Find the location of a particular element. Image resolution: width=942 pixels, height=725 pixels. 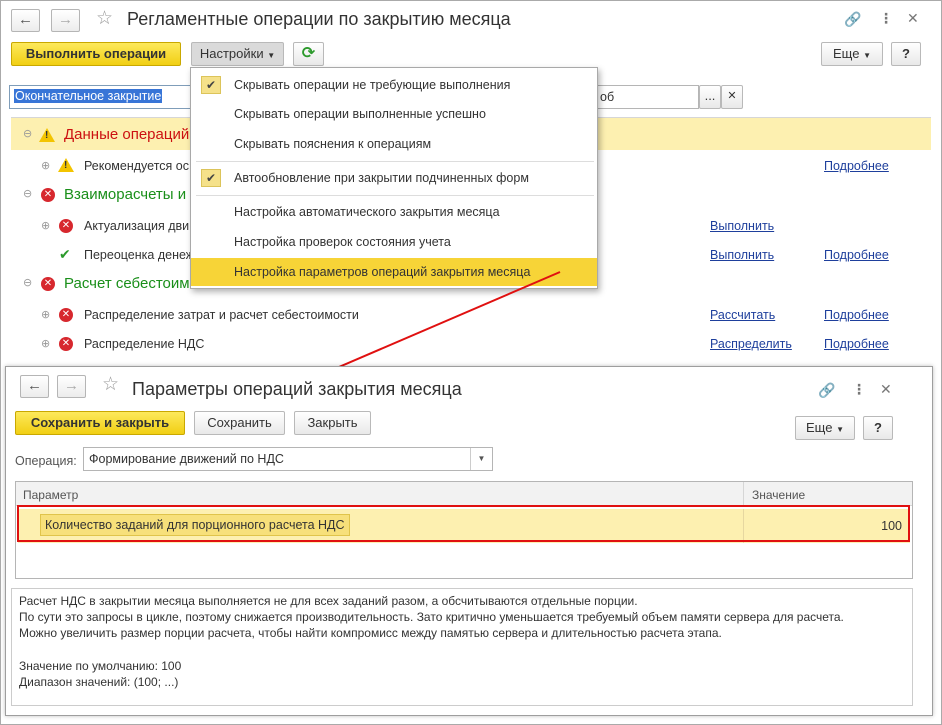

more-vert-icon: ⋮ is located at coordinates (859, 389).